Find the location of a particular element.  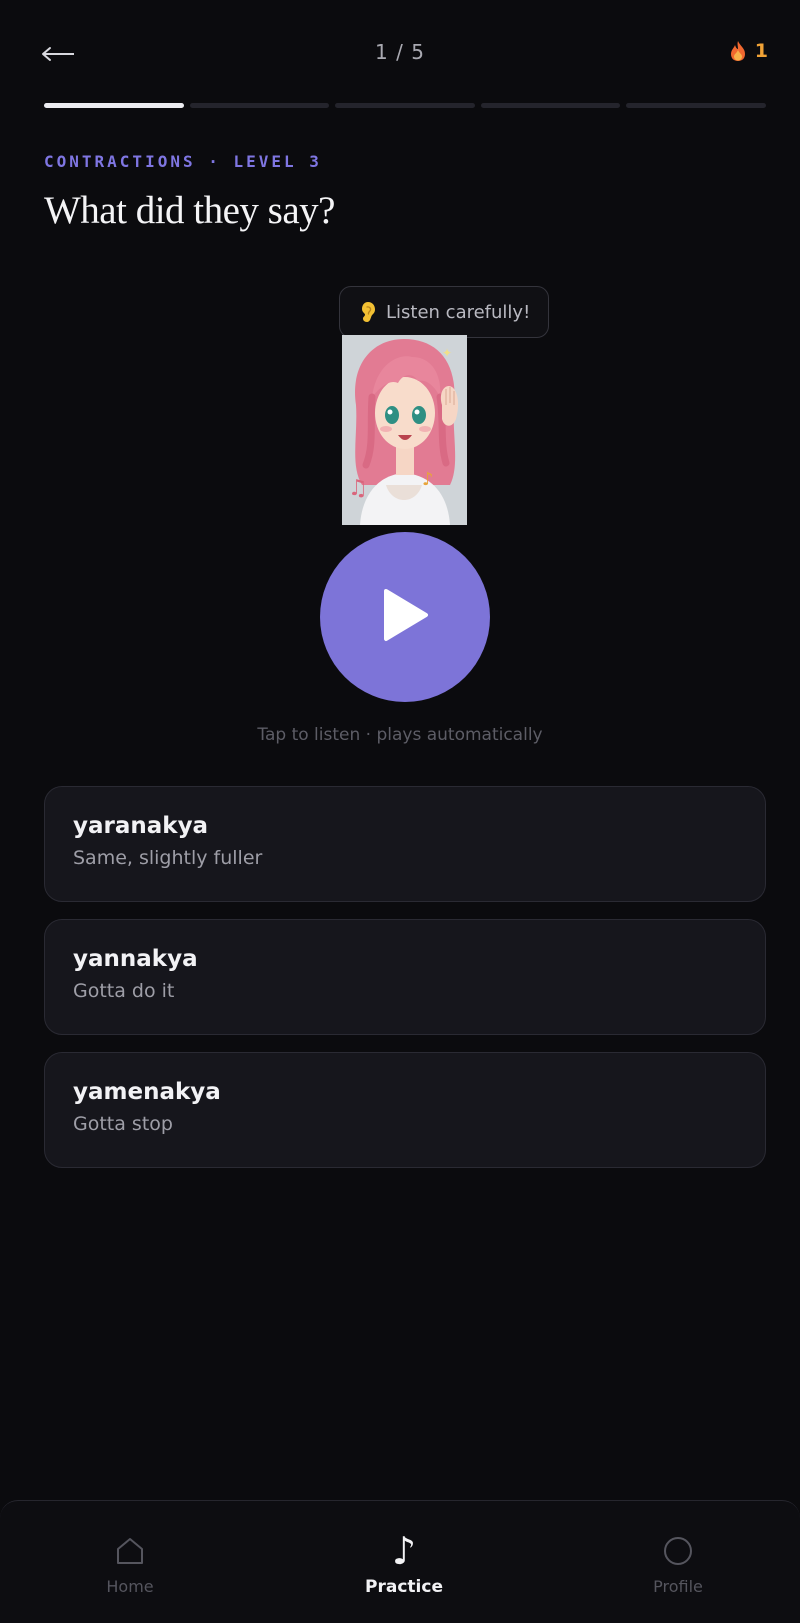

lesson-category-label: CONTRACTIONS · LEVEL 3 is located at coordinates (183, 161).